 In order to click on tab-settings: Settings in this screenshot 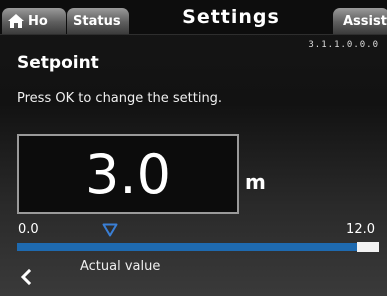, I will do `click(231, 17)`.